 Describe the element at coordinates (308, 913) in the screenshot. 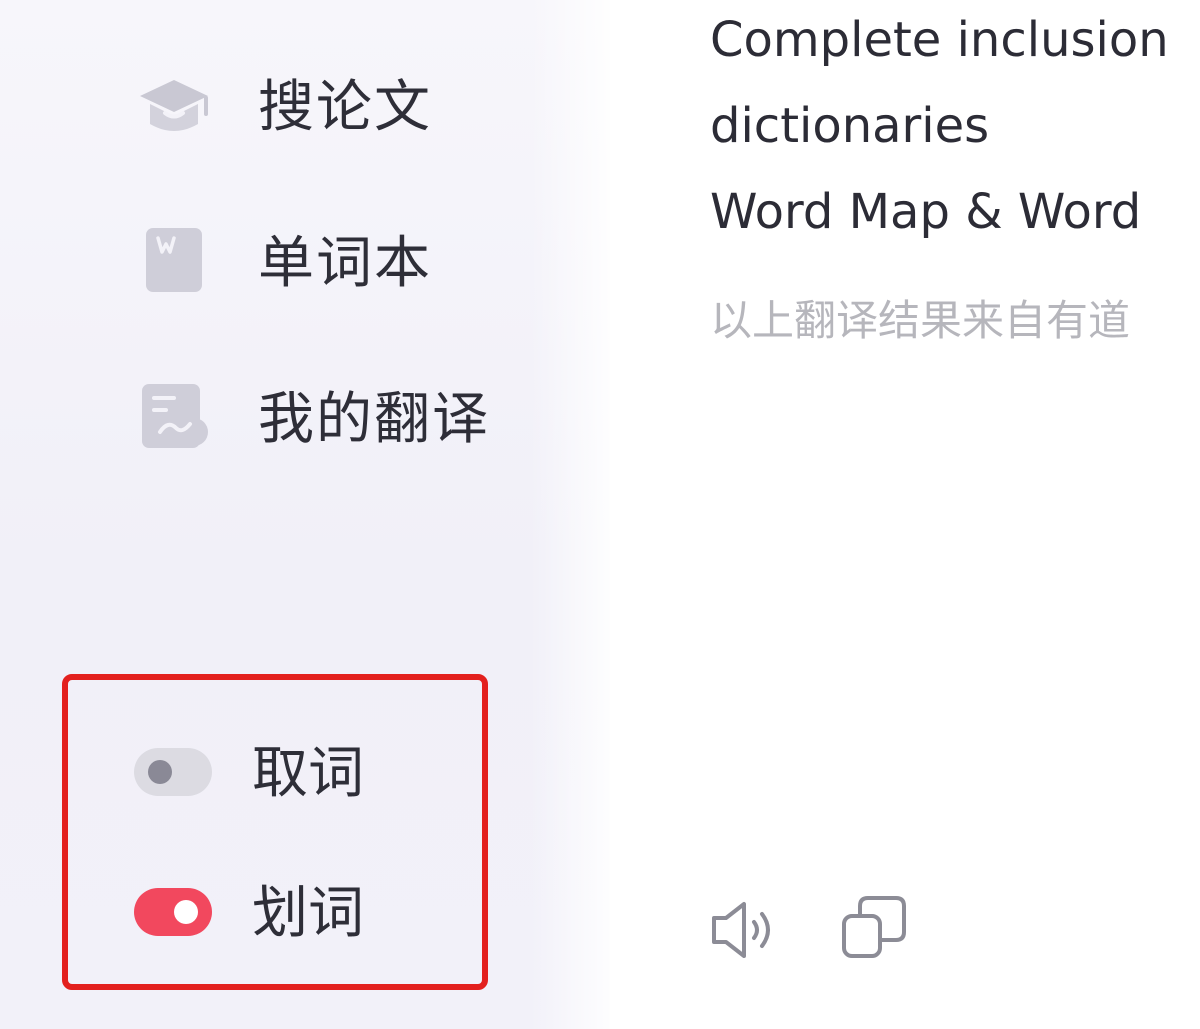

I see `toggle-label: 划词` at that location.